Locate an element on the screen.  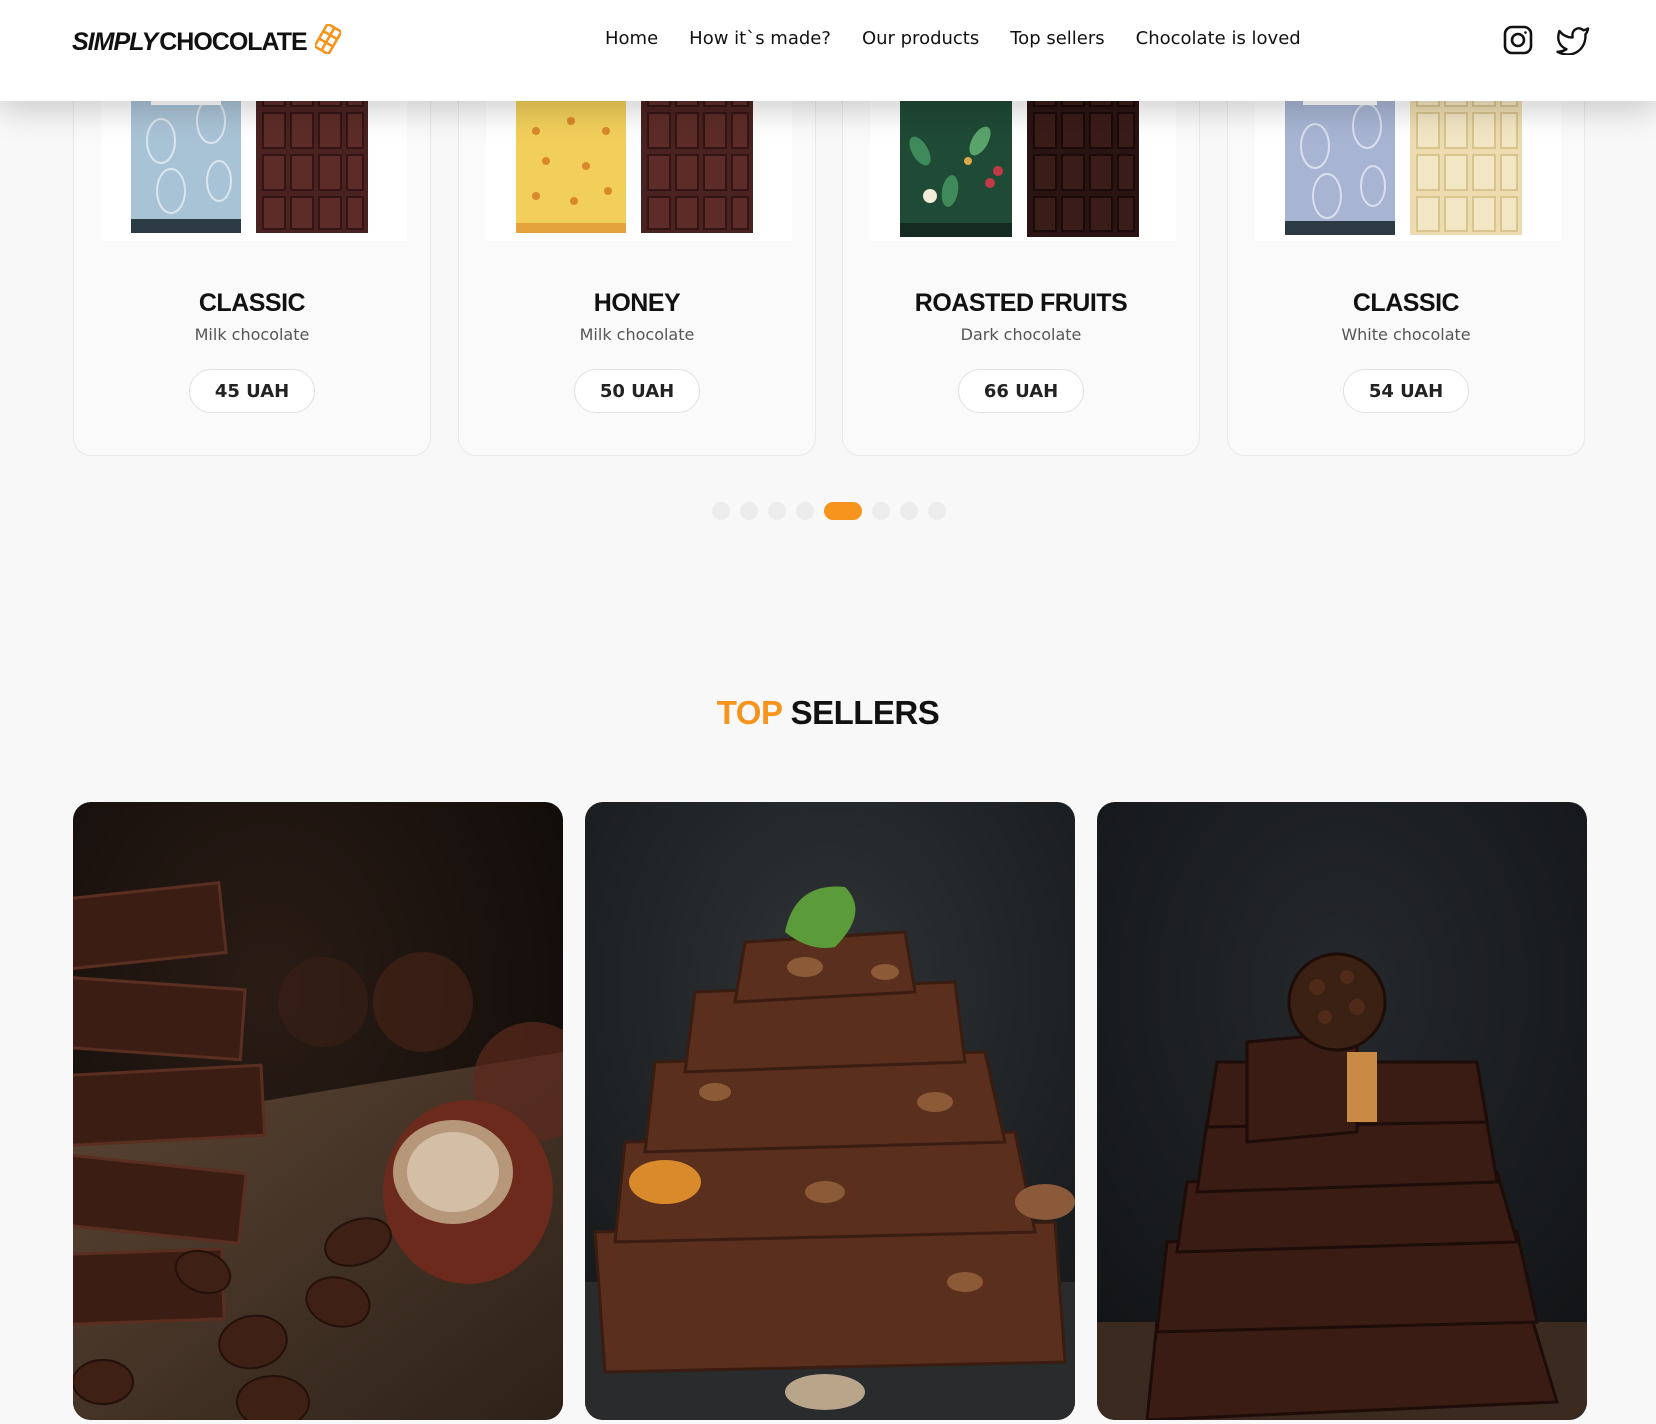
carousel-pagination is located at coordinates (829, 511).